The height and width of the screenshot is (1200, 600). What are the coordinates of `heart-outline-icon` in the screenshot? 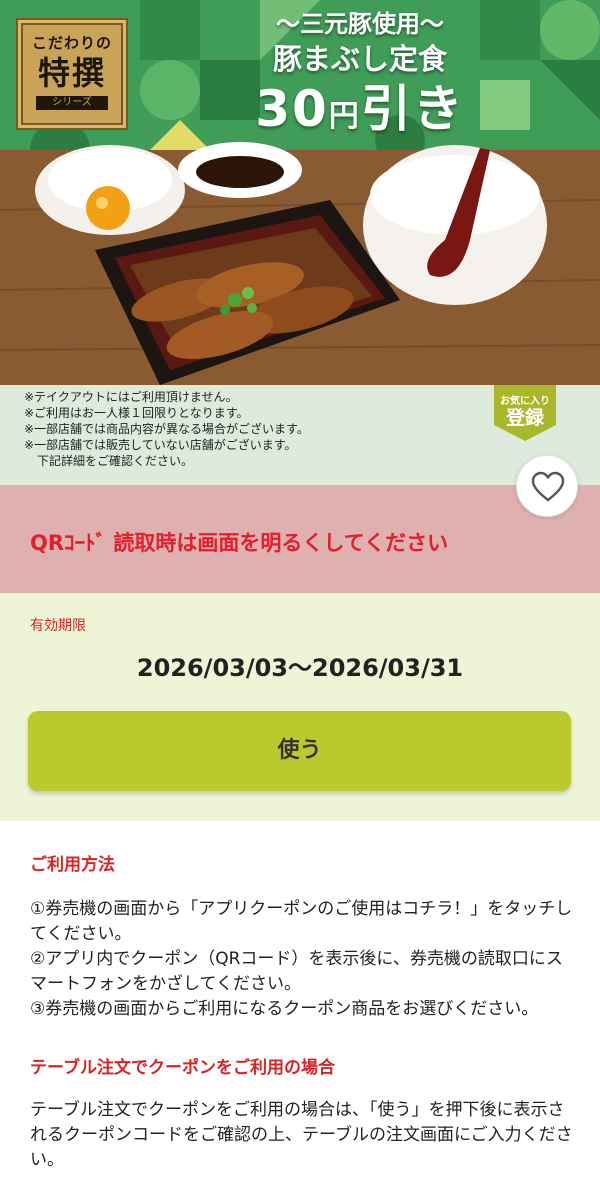 It's located at (548, 486).